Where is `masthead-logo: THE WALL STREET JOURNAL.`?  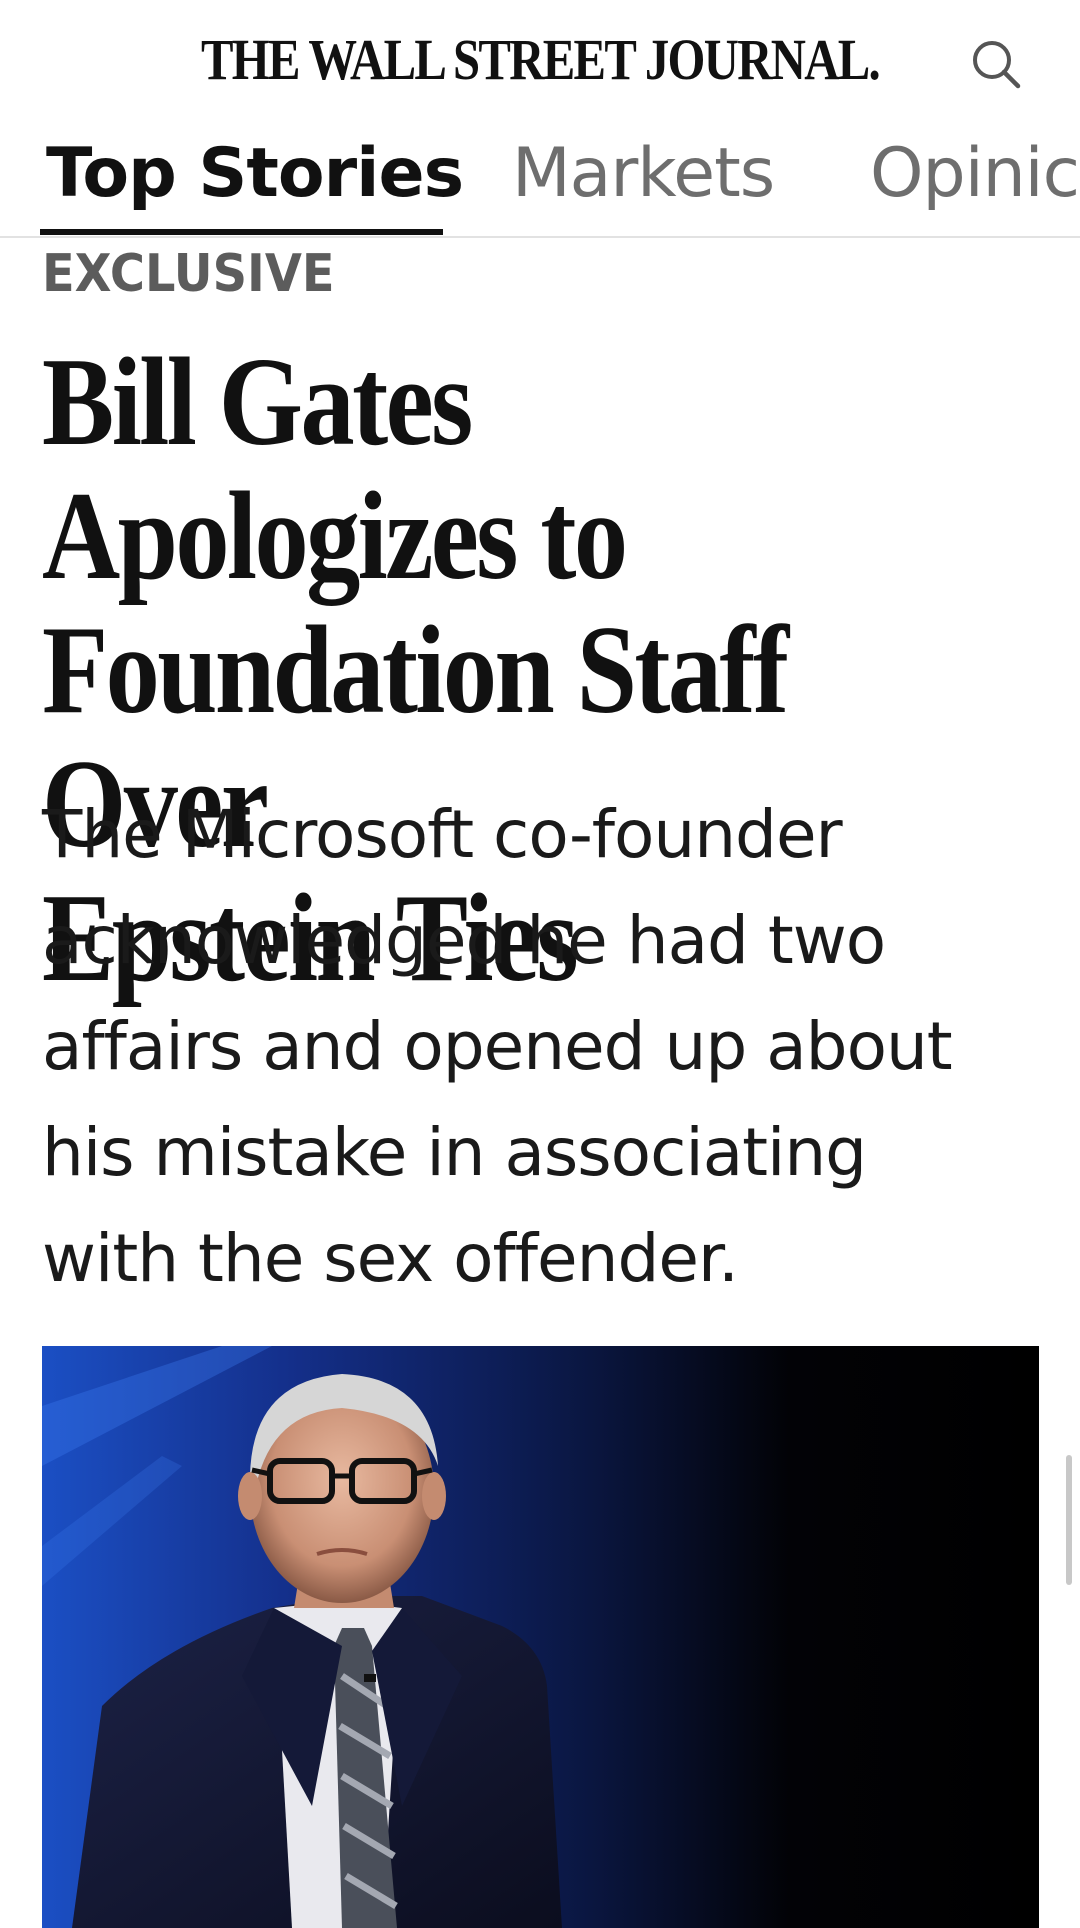
masthead-logo: THE WALL STREET JOURNAL. is located at coordinates (539, 59).